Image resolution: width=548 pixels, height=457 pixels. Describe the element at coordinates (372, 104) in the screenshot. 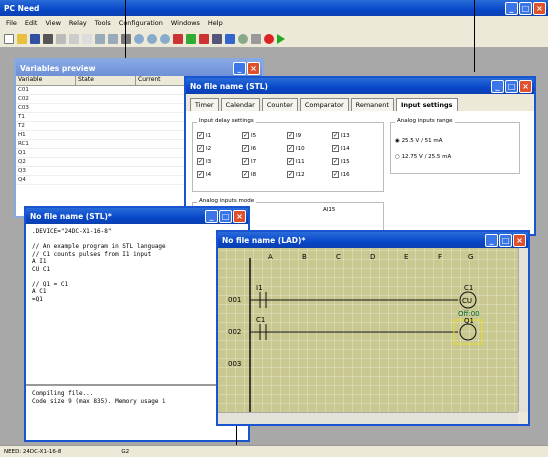

I see `tab-remanent: Remanent` at that location.